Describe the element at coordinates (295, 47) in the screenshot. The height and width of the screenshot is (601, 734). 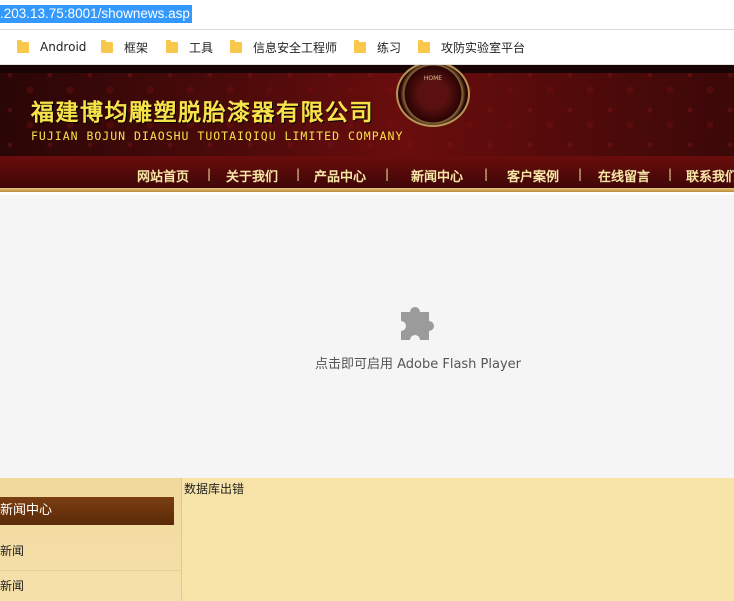
I see `bookmark-label: 信息安全工程师` at that location.